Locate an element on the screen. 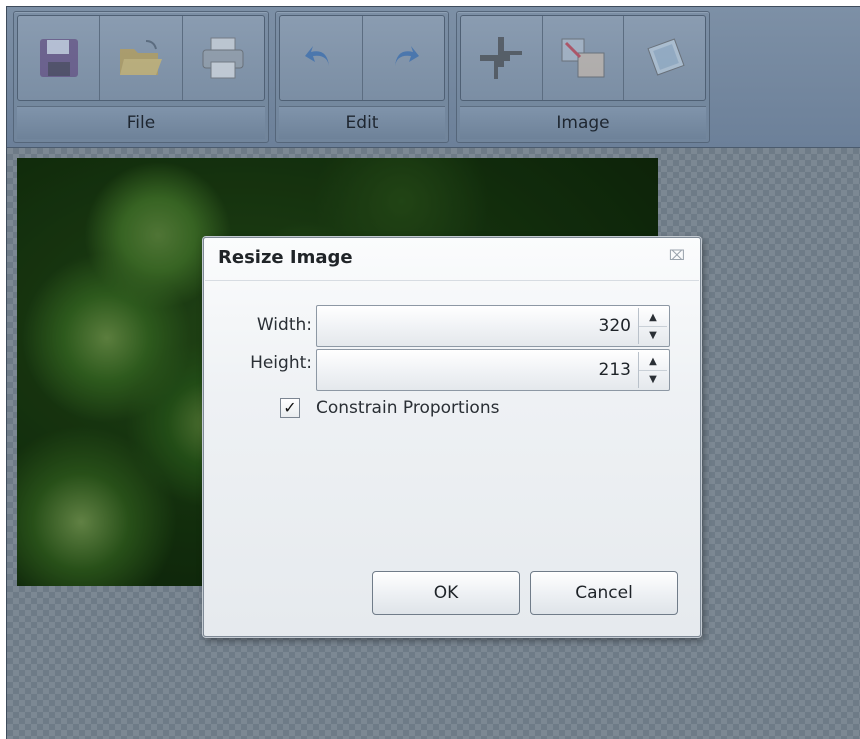 Image resolution: width=860 pixels, height=739 pixels. toolbar-group-label-file: File is located at coordinates (141, 122).